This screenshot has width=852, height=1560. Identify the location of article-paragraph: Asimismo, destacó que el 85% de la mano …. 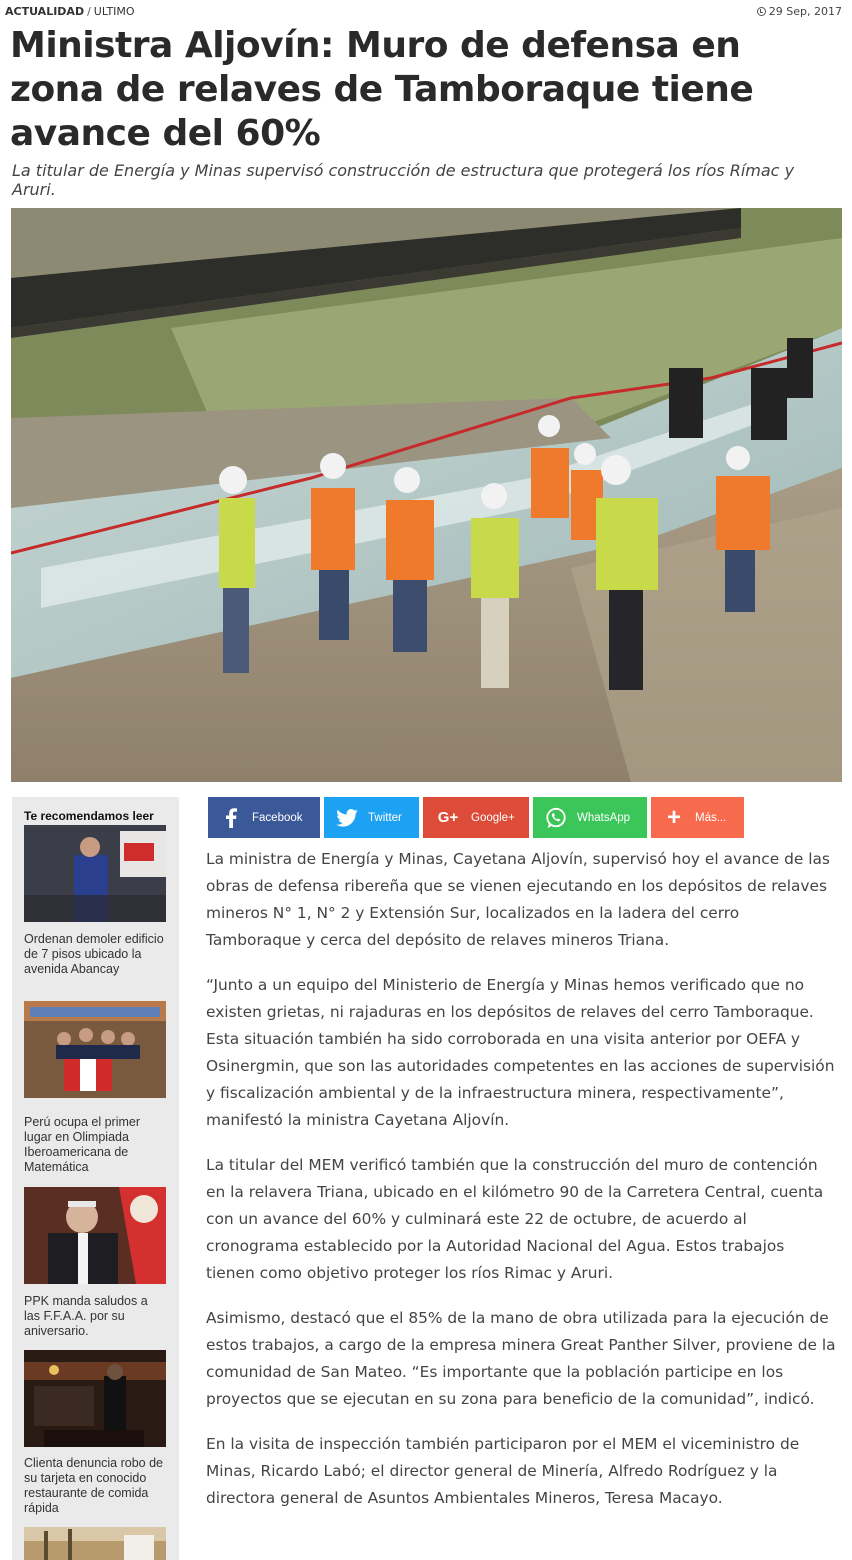
(521, 1358).